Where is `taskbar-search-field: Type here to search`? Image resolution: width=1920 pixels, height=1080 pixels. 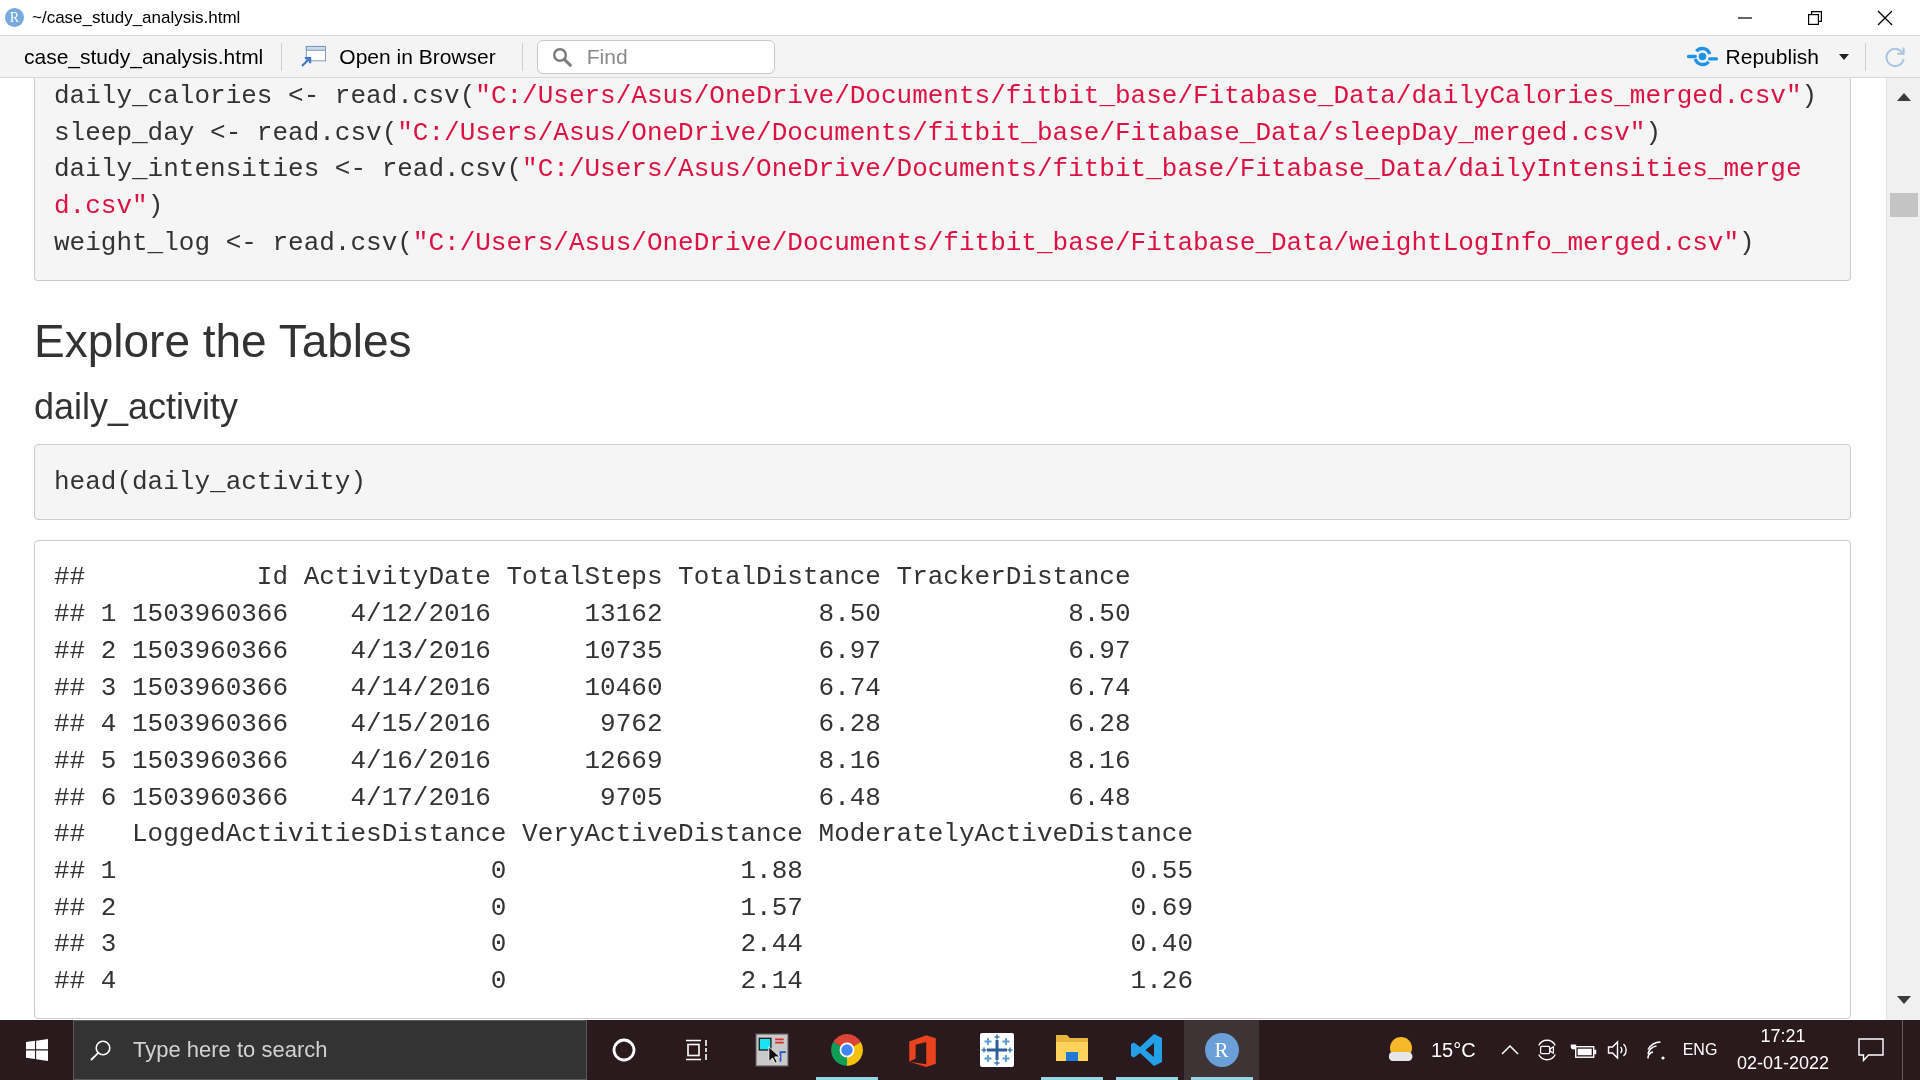 taskbar-search-field: Type here to search is located at coordinates (330, 1050).